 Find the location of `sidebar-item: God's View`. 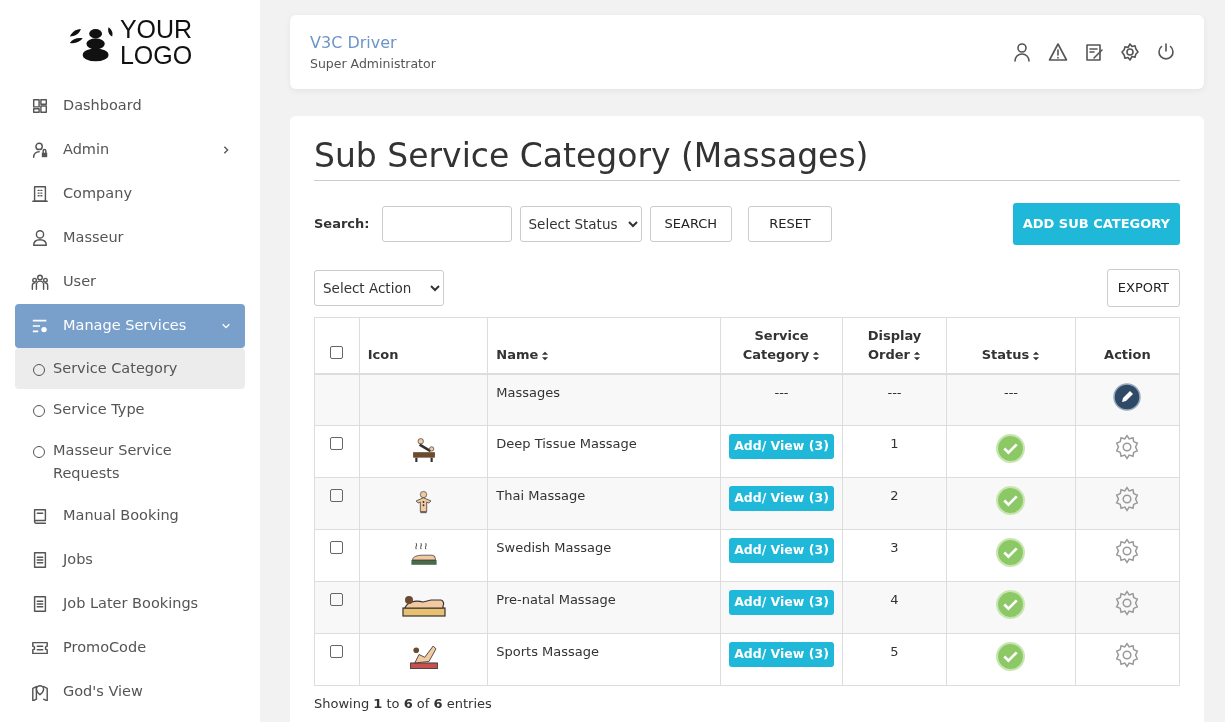

sidebar-item: God's View is located at coordinates (130, 692).